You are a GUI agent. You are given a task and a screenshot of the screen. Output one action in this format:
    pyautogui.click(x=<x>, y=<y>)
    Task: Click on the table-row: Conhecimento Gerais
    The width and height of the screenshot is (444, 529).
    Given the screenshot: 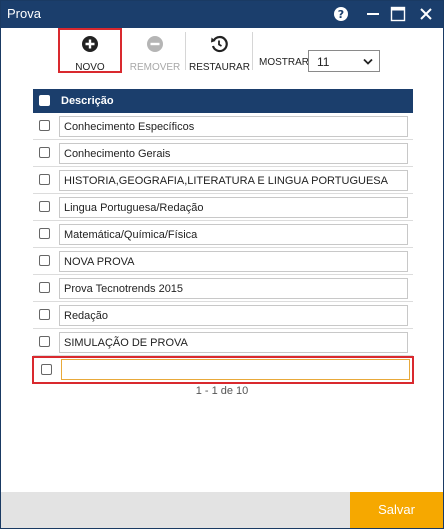 What is the action you would take?
    pyautogui.click(x=223, y=153)
    